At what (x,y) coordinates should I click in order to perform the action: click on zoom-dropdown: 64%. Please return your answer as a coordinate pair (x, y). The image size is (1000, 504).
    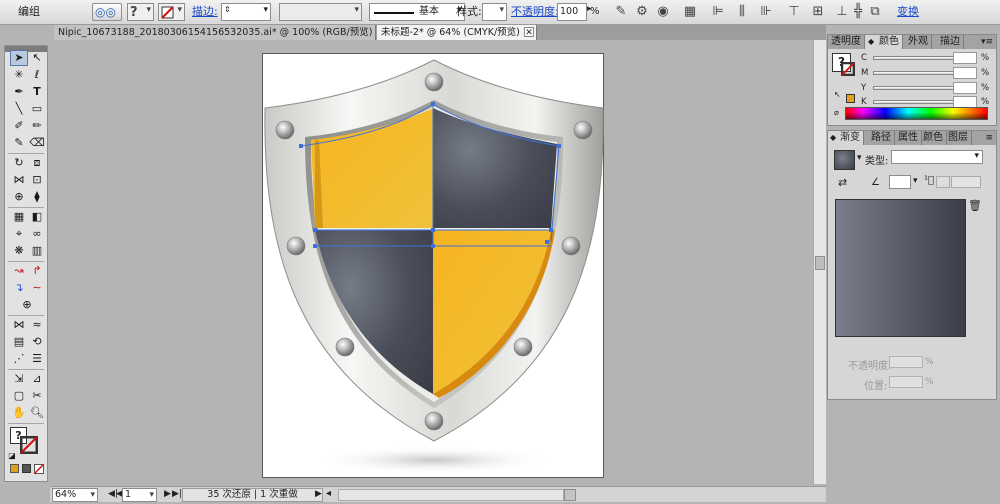
    Looking at the image, I should click on (75, 495).